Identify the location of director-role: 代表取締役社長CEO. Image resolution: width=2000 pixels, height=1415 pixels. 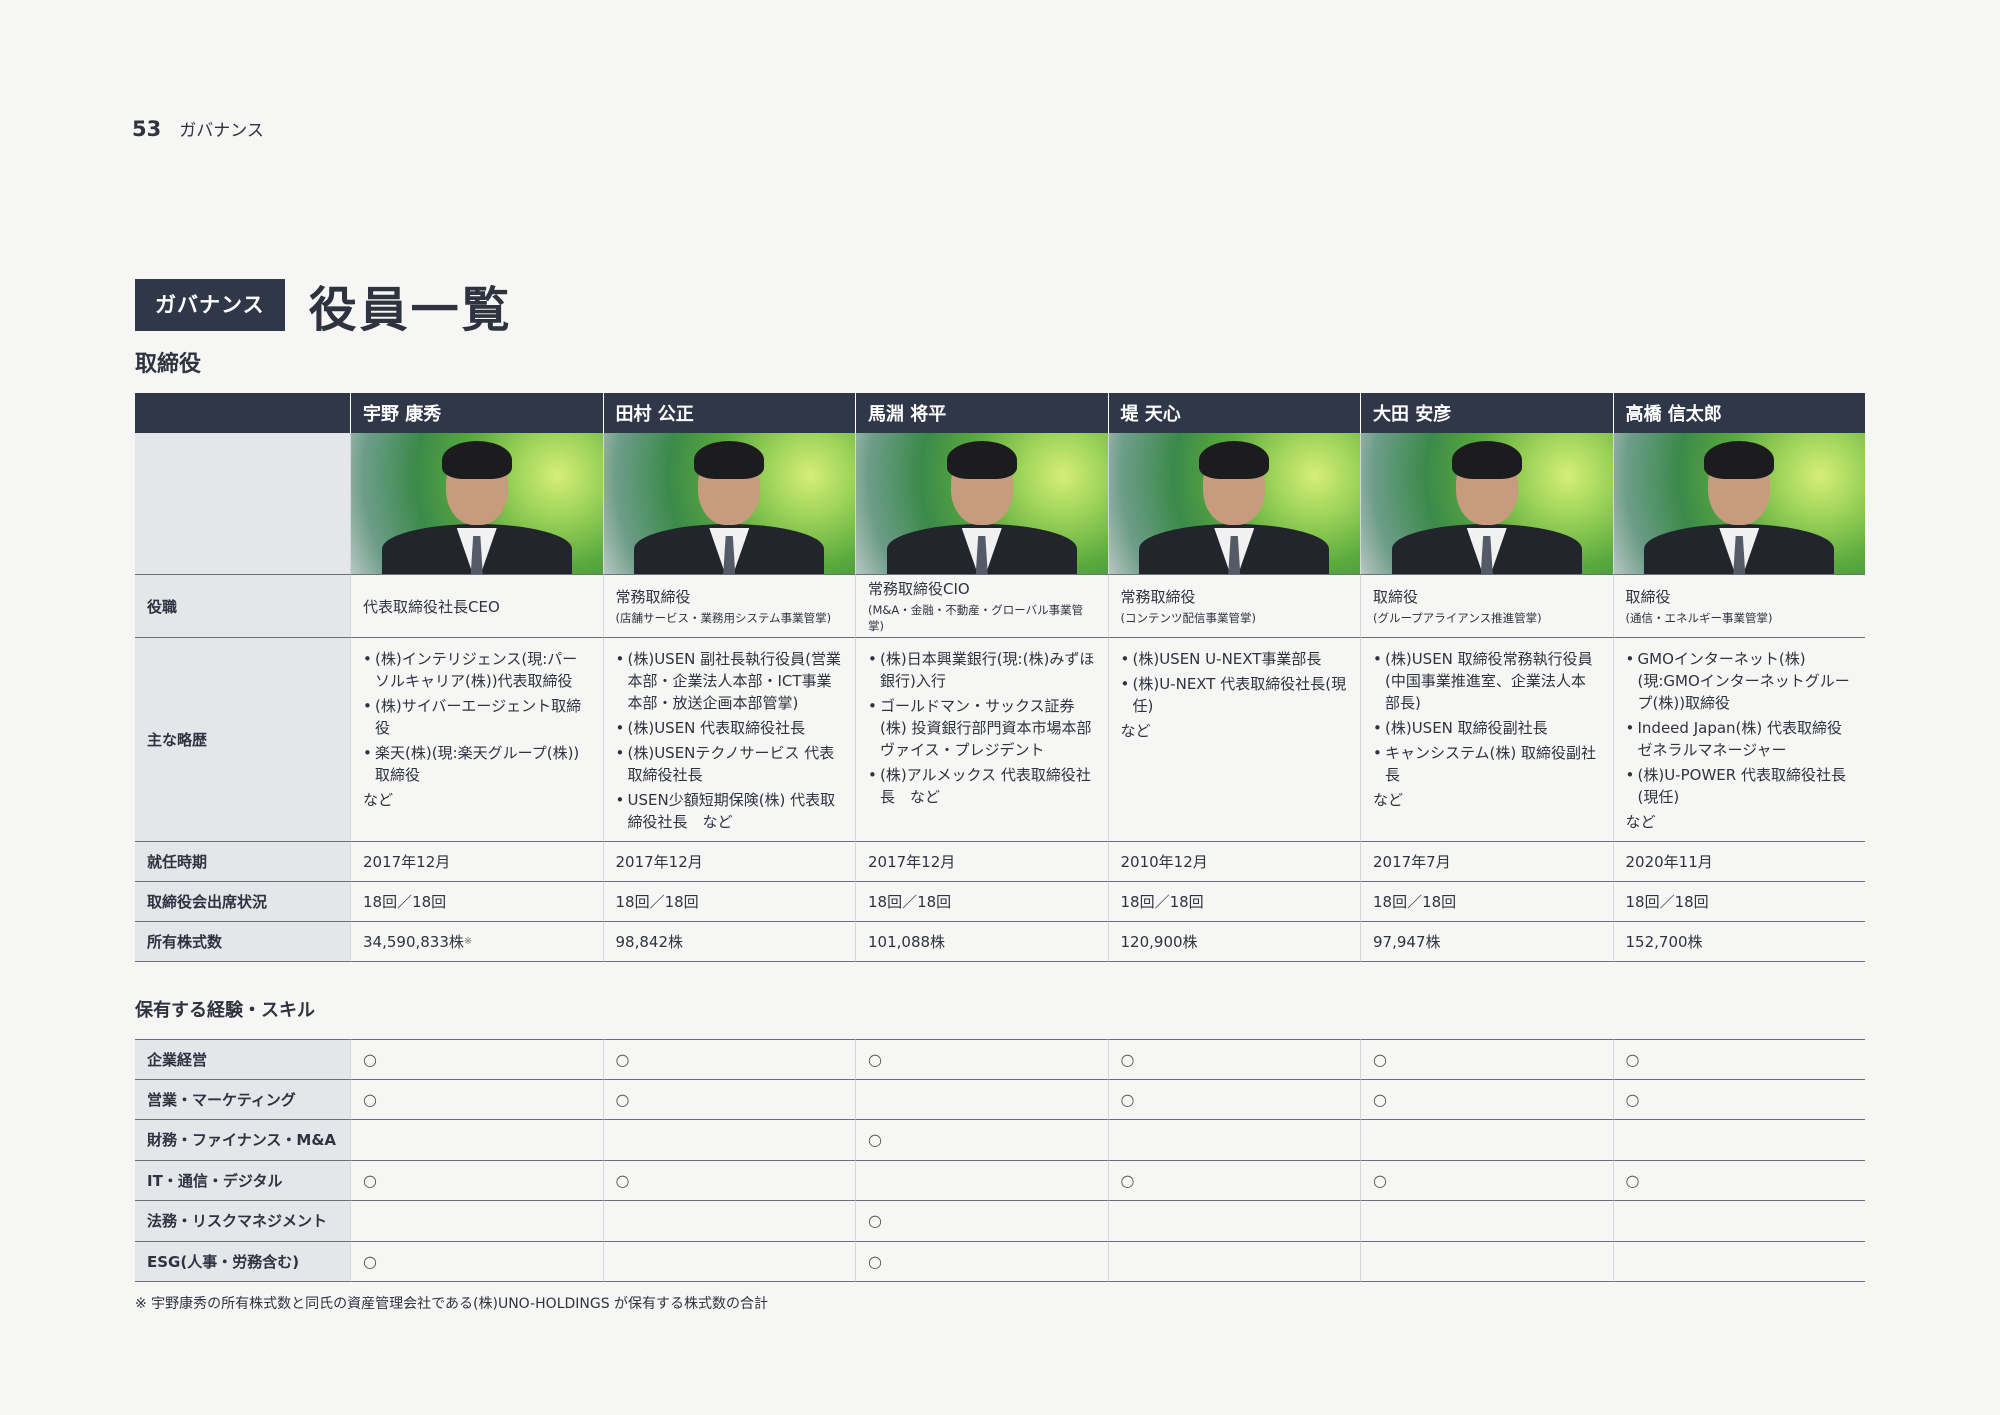
(431, 606).